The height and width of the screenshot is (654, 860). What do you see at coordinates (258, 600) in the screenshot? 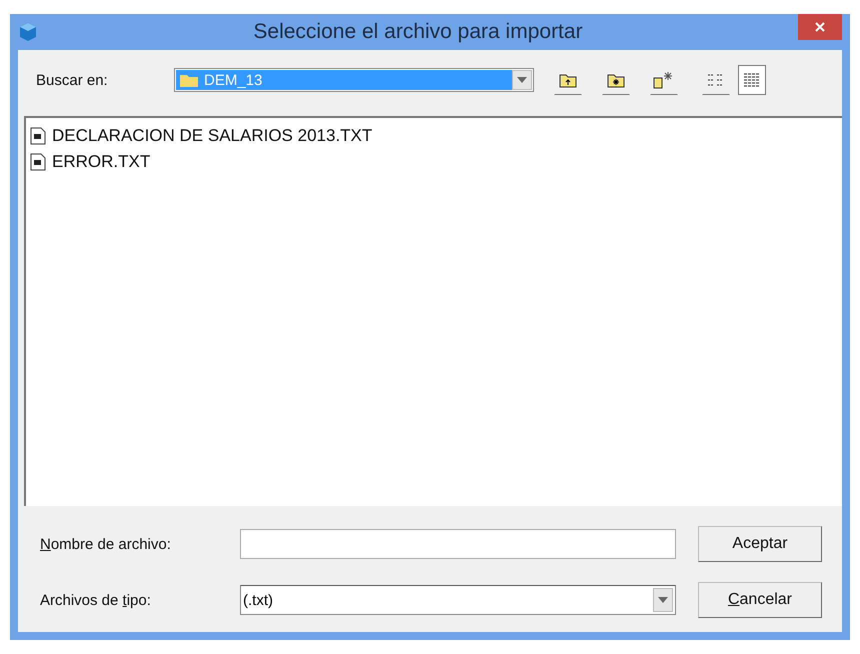
I see `file-type-value: (.txt)` at bounding box center [258, 600].